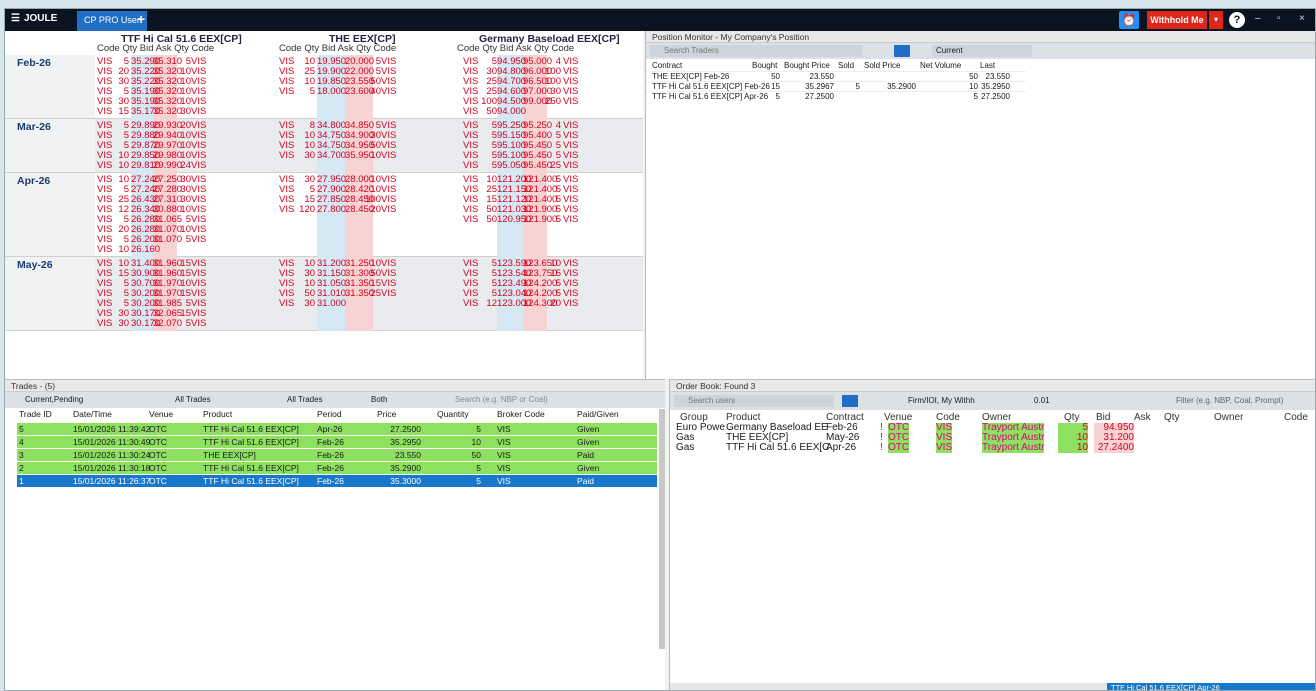 Image resolution: width=1316 pixels, height=691 pixels. I want to click on column-header: Quantity, so click(453, 414).